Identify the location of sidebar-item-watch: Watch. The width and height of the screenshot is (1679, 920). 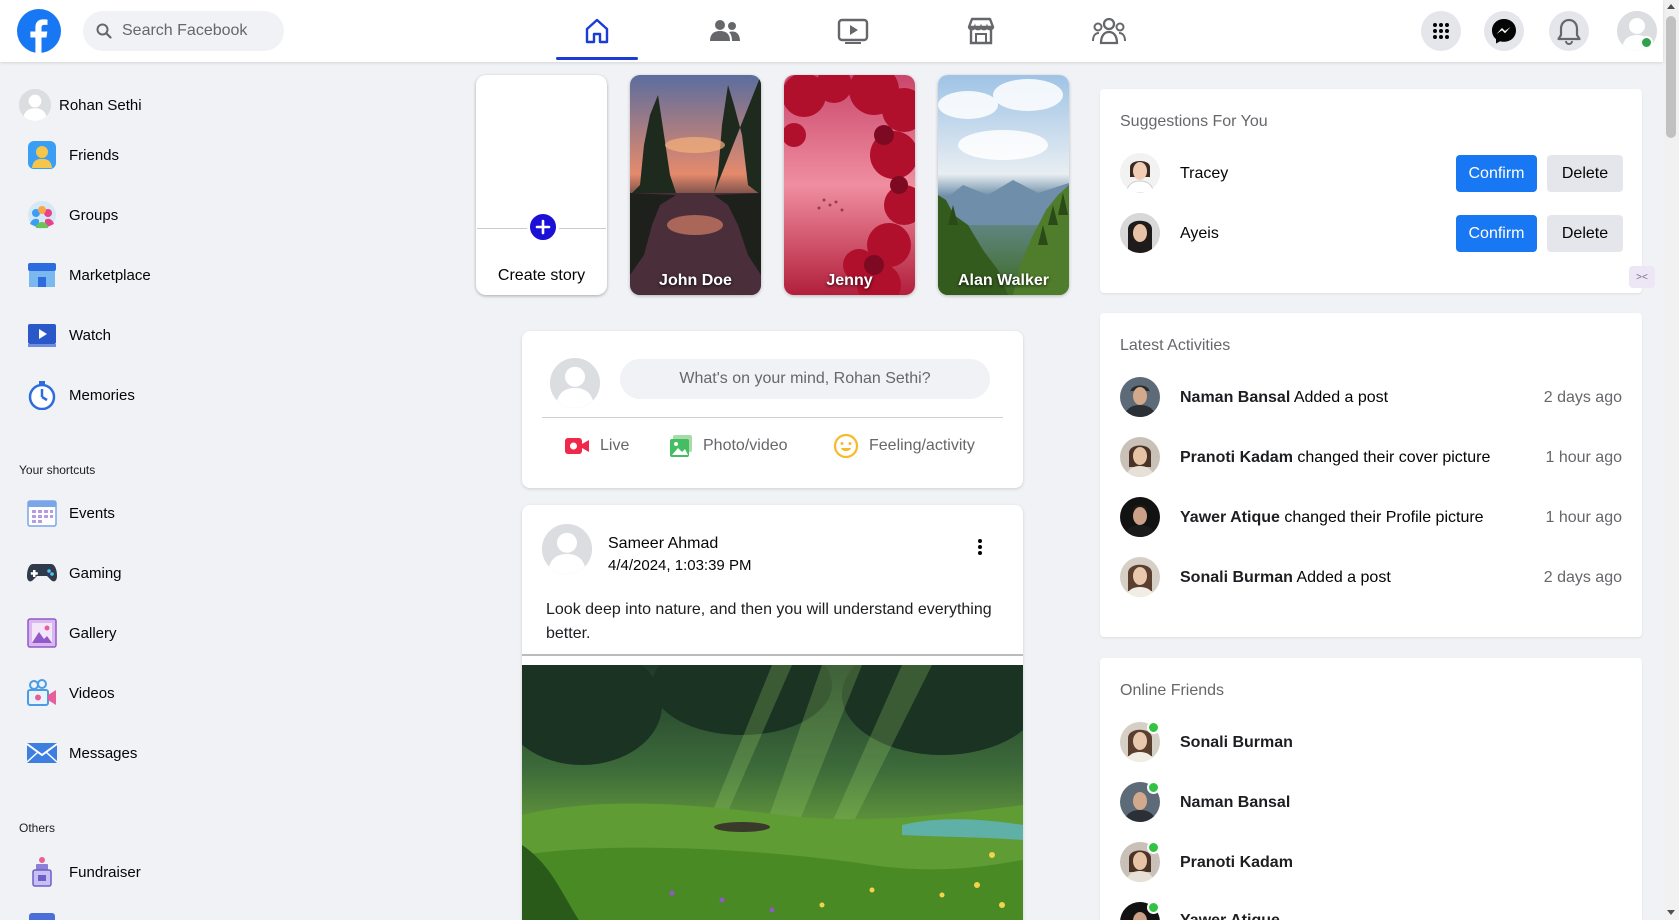
(68, 335).